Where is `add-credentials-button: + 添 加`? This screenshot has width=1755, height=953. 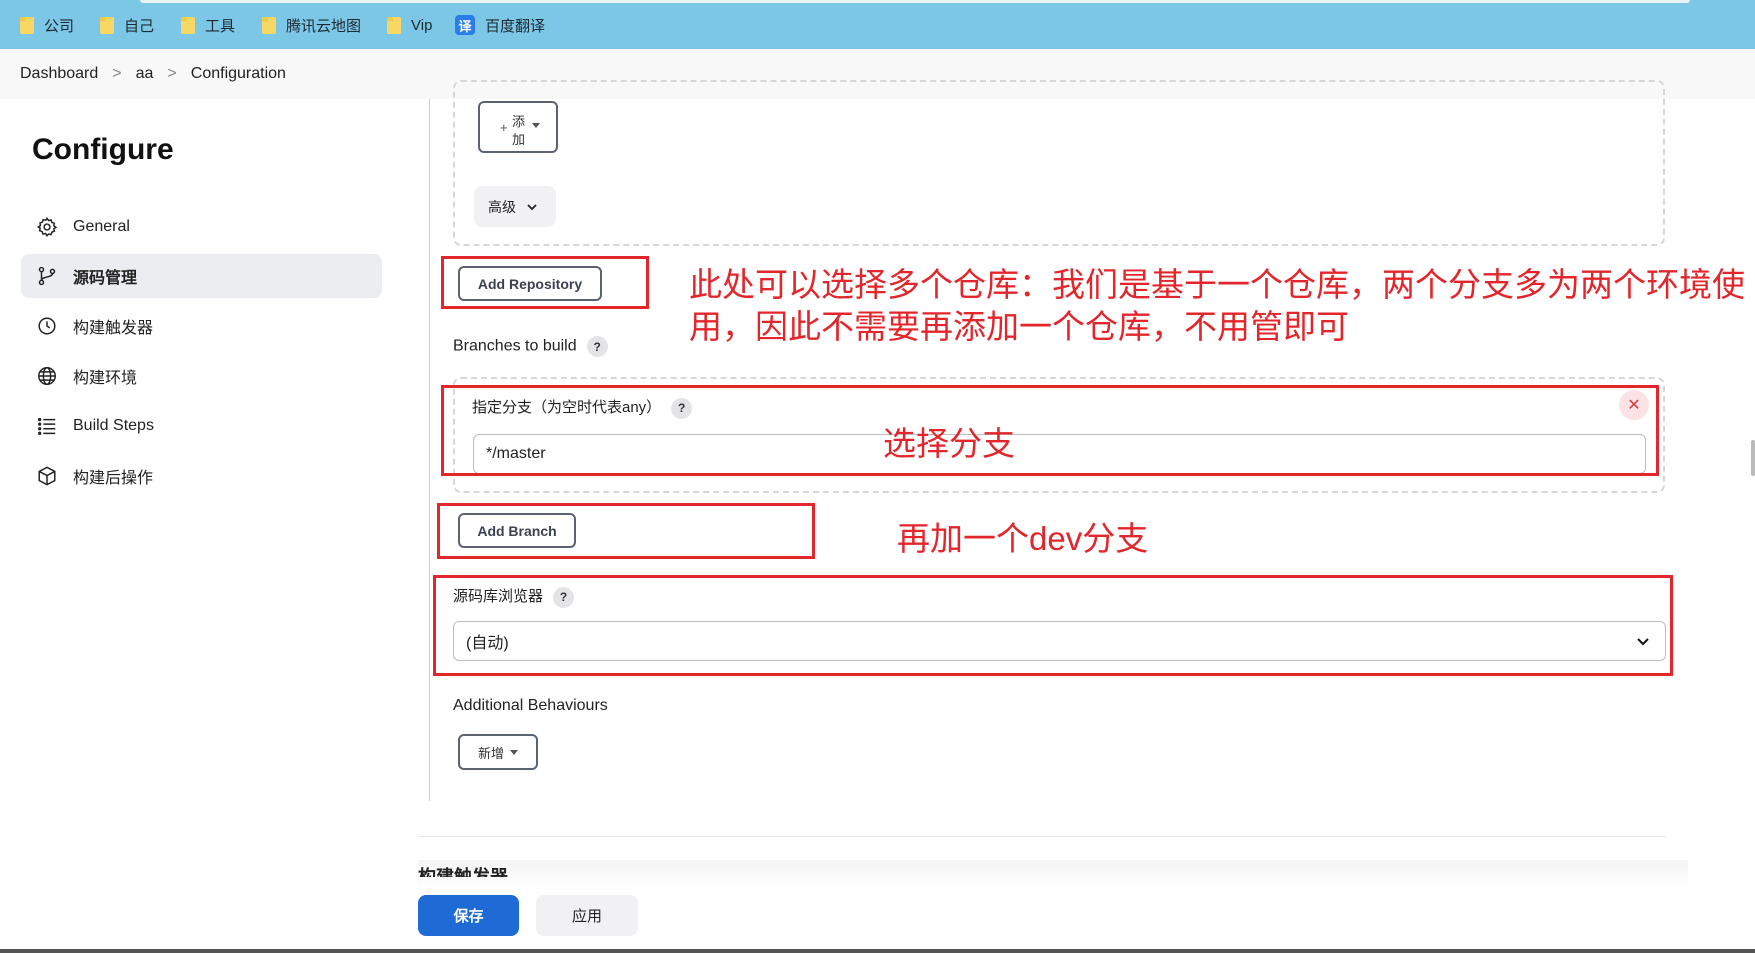
add-credentials-button: + 添 加 is located at coordinates (518, 127).